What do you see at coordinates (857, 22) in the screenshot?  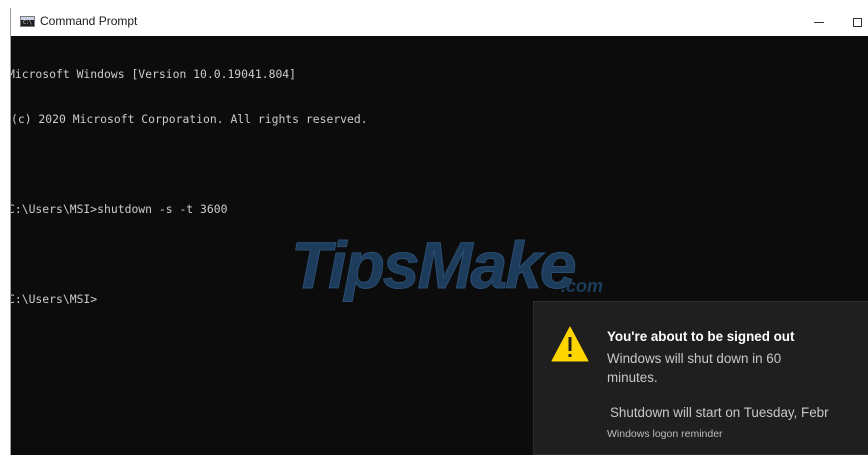 I see `maximize-icon` at bounding box center [857, 22].